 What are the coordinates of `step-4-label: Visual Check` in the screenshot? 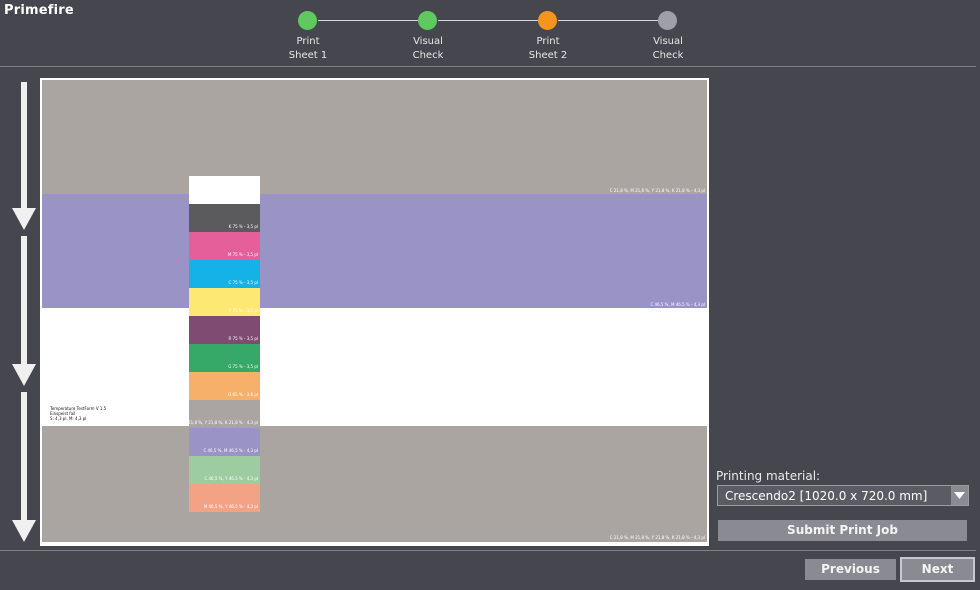 It's located at (668, 48).